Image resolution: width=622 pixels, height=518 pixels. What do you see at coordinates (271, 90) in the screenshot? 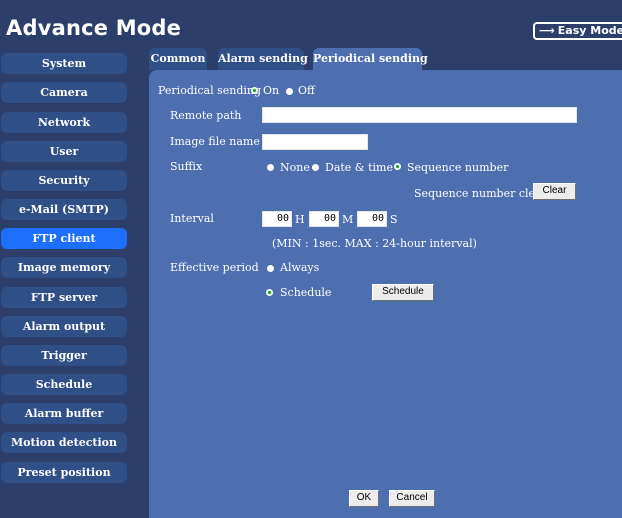
I see `periodical-sending-on-label: On` at bounding box center [271, 90].